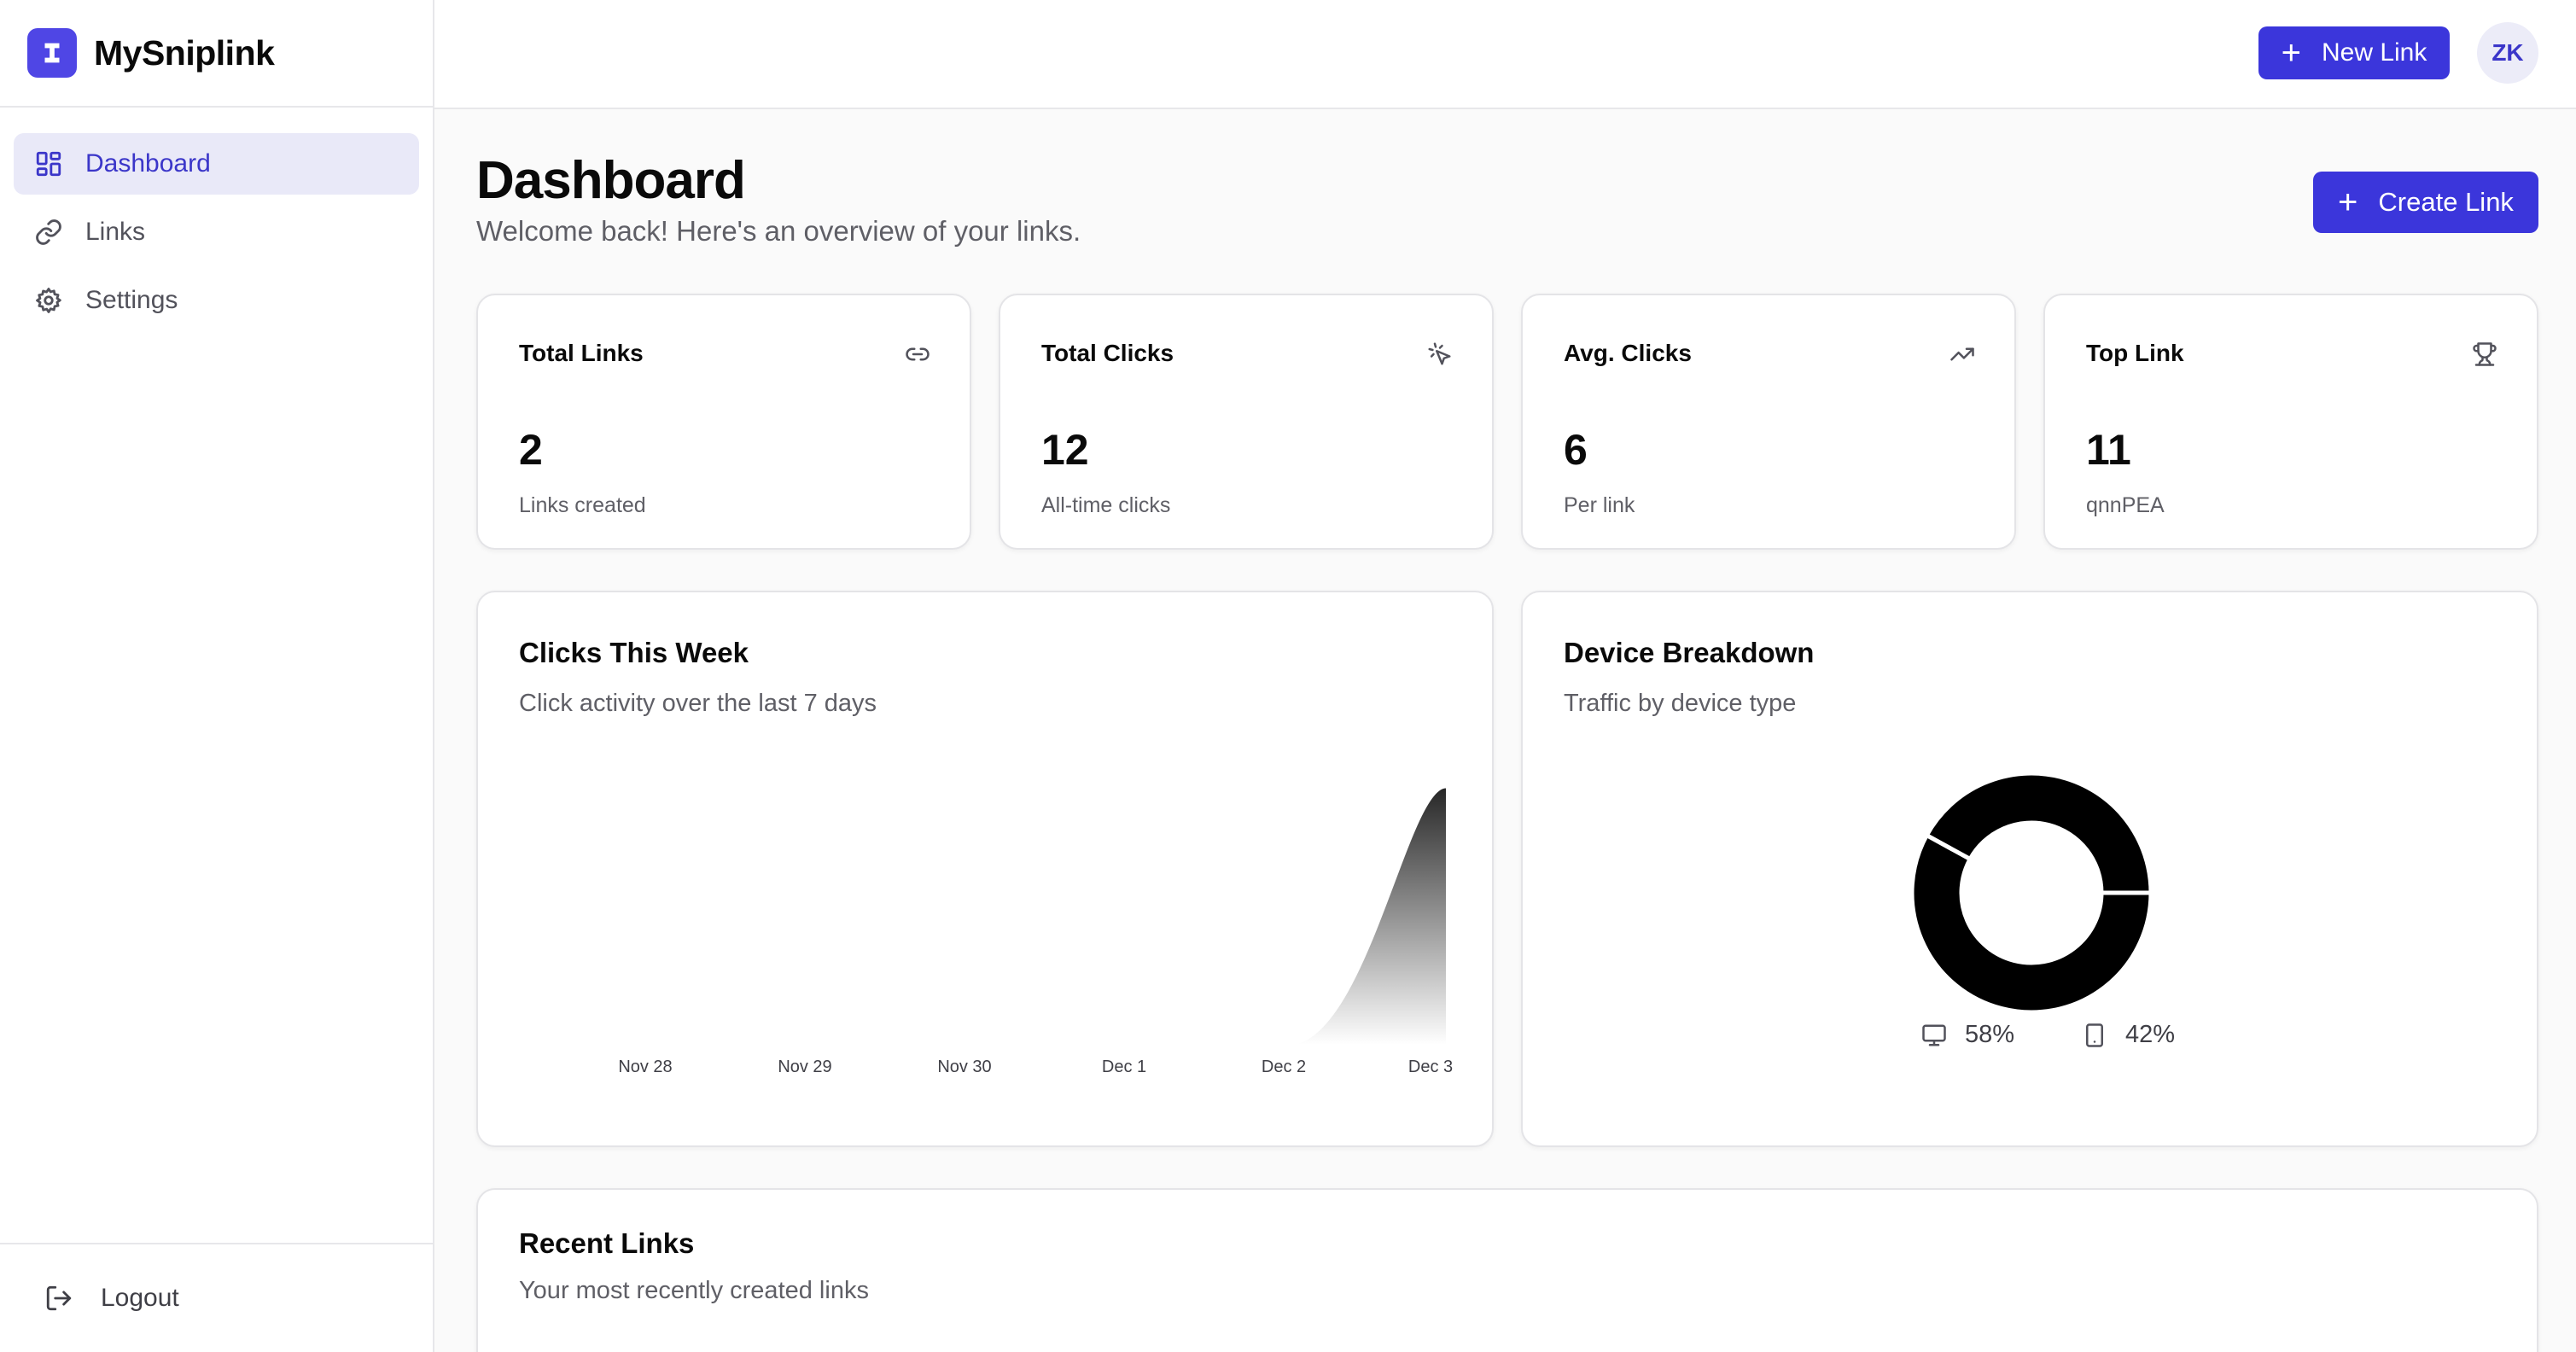 The image size is (2576, 1352). I want to click on legend-item-mobile: 42%, so click(2128, 1035).